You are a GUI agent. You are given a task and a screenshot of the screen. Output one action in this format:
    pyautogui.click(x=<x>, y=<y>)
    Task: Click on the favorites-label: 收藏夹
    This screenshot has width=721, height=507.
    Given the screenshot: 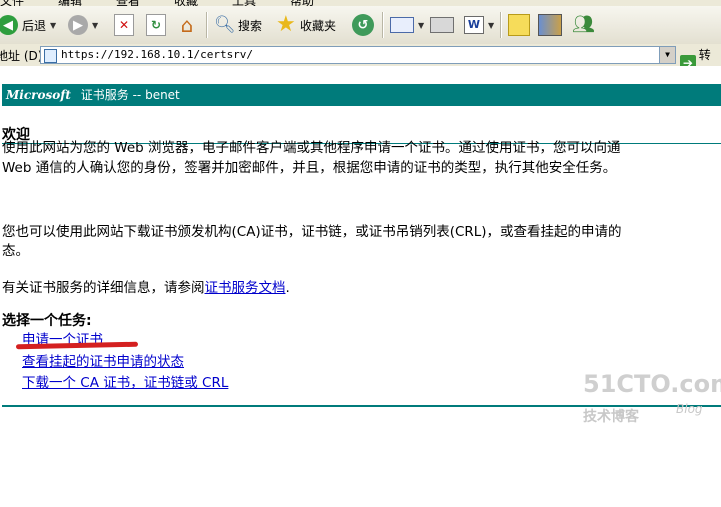 What is the action you would take?
    pyautogui.click(x=318, y=25)
    